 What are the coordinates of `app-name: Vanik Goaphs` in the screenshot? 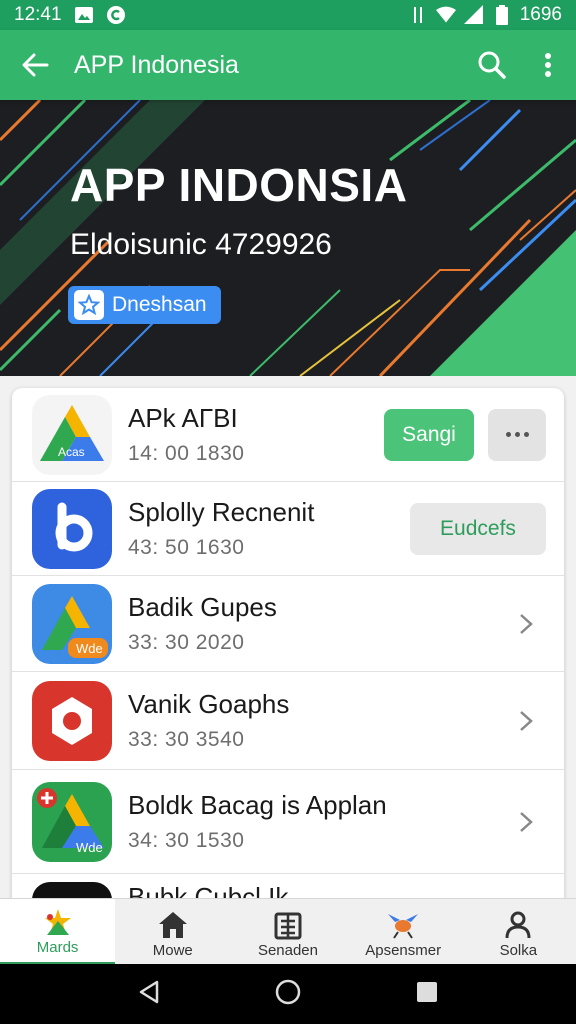 It's located at (209, 704).